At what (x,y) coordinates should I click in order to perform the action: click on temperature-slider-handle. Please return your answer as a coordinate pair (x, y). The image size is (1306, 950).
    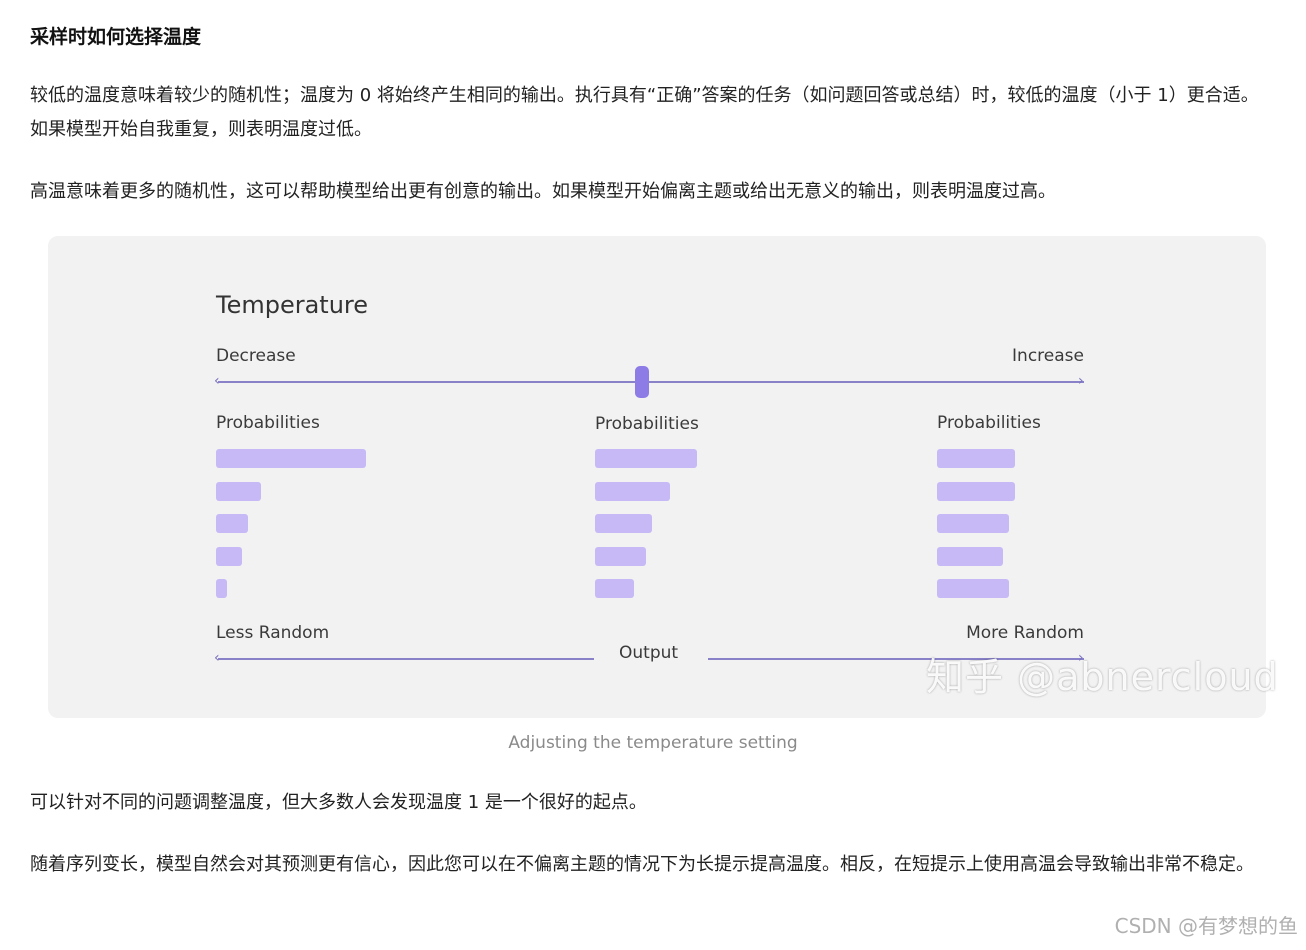
    Looking at the image, I should click on (642, 382).